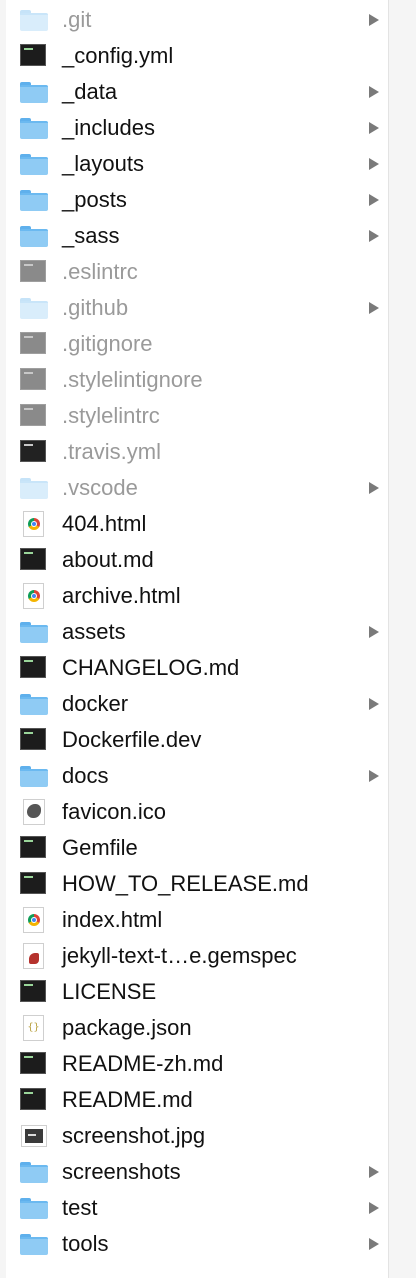 Image resolution: width=416 pixels, height=1278 pixels. Describe the element at coordinates (80, 1207) in the screenshot. I see `item-name: test` at that location.